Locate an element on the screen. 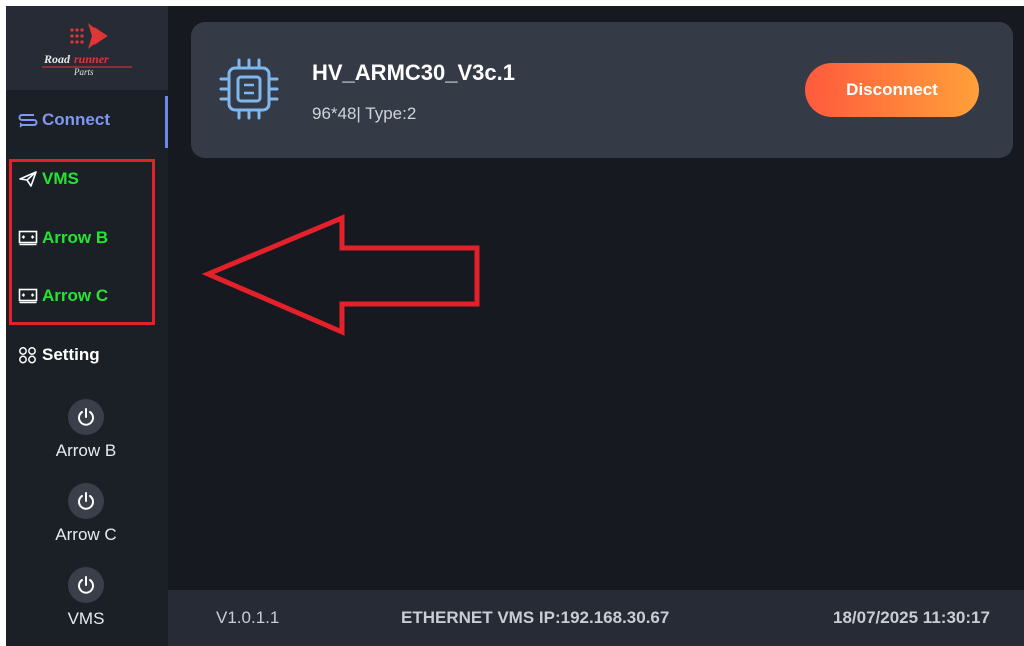 The image size is (1024, 646). power-toggle-vms: VMS is located at coordinates (86, 598).